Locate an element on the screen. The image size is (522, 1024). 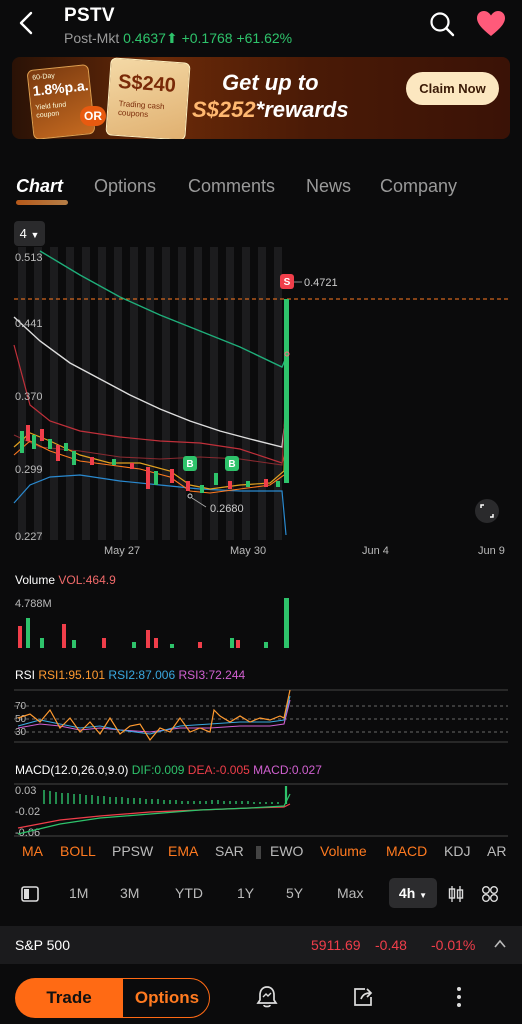
volume-max-label: 4.788M is located at coordinates (33, 604).